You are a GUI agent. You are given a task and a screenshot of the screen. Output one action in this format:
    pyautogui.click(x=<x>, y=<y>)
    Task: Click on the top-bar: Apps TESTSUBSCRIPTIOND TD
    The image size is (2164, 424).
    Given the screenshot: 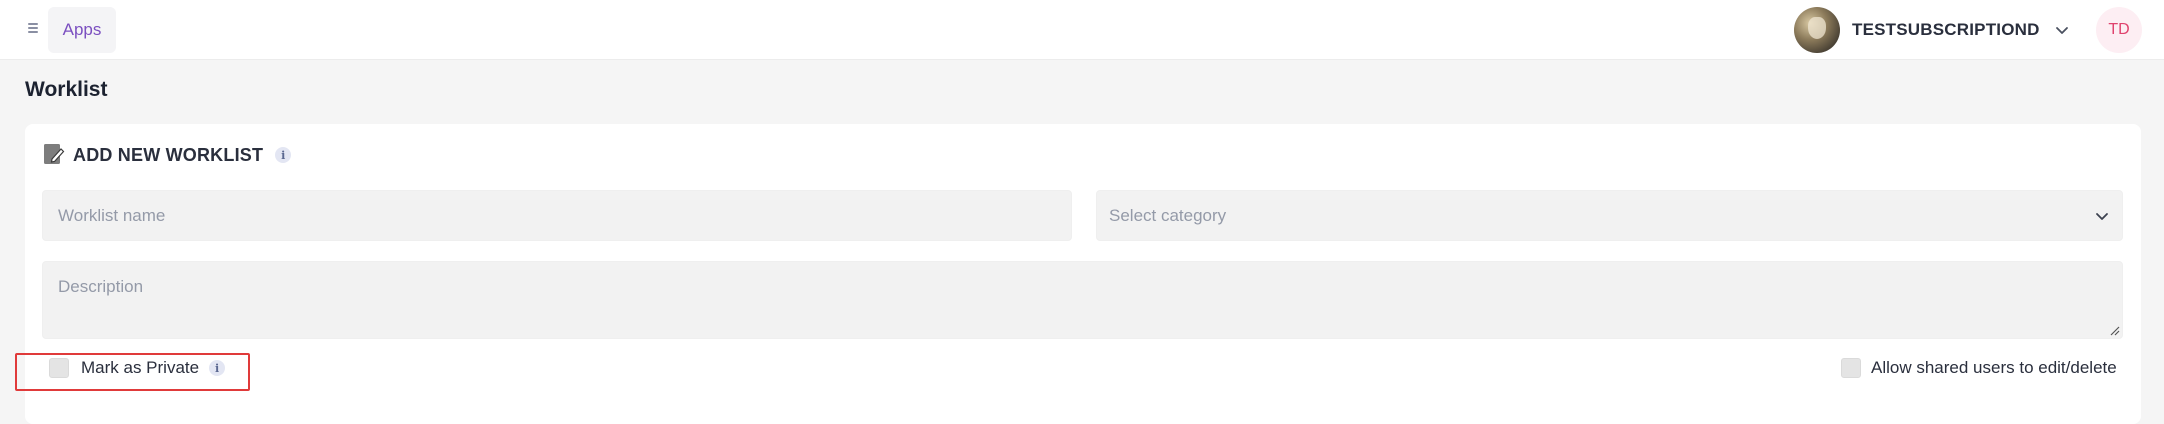 What is the action you would take?
    pyautogui.click(x=1082, y=30)
    